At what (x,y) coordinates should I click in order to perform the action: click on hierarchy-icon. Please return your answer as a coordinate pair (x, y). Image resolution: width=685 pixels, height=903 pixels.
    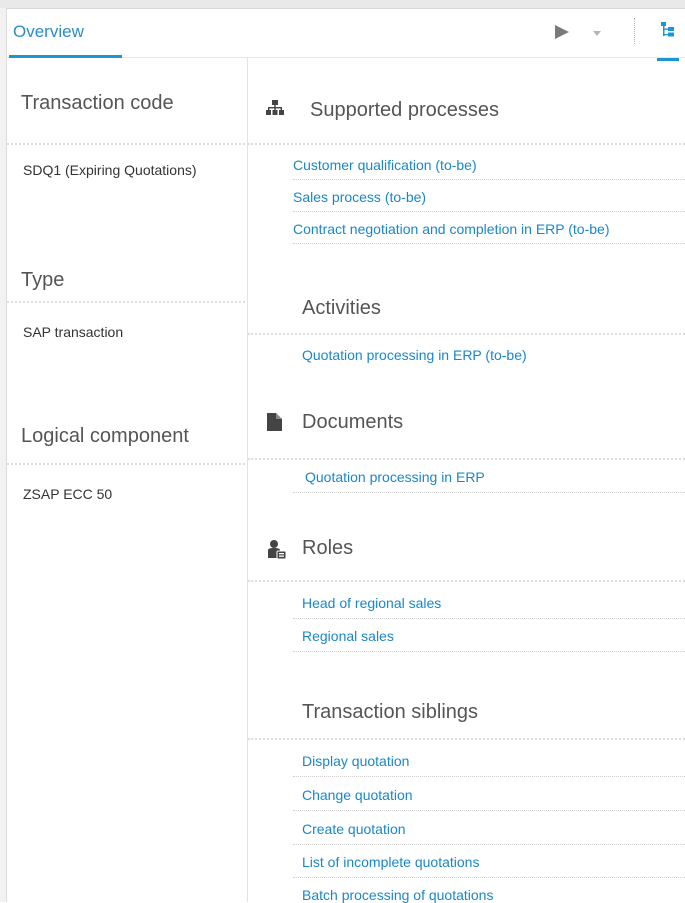
    Looking at the image, I should click on (275, 107).